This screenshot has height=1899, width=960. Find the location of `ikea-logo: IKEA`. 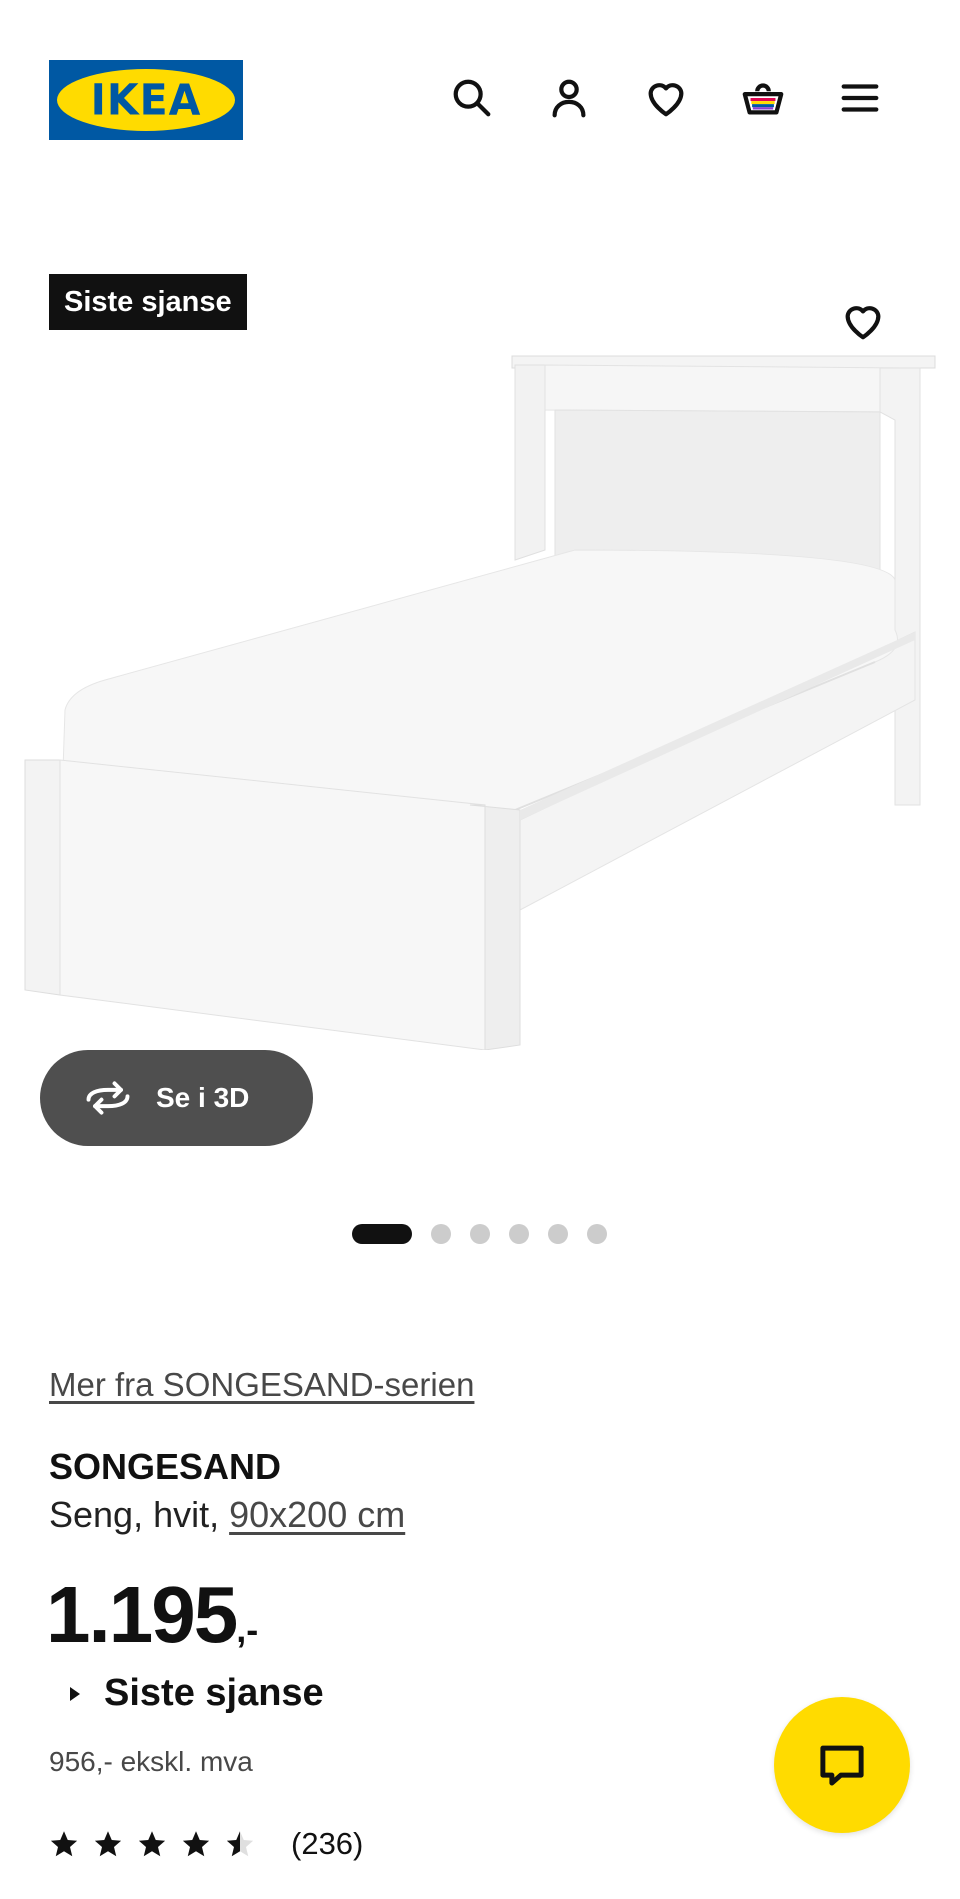

ikea-logo: IKEA is located at coordinates (146, 100).